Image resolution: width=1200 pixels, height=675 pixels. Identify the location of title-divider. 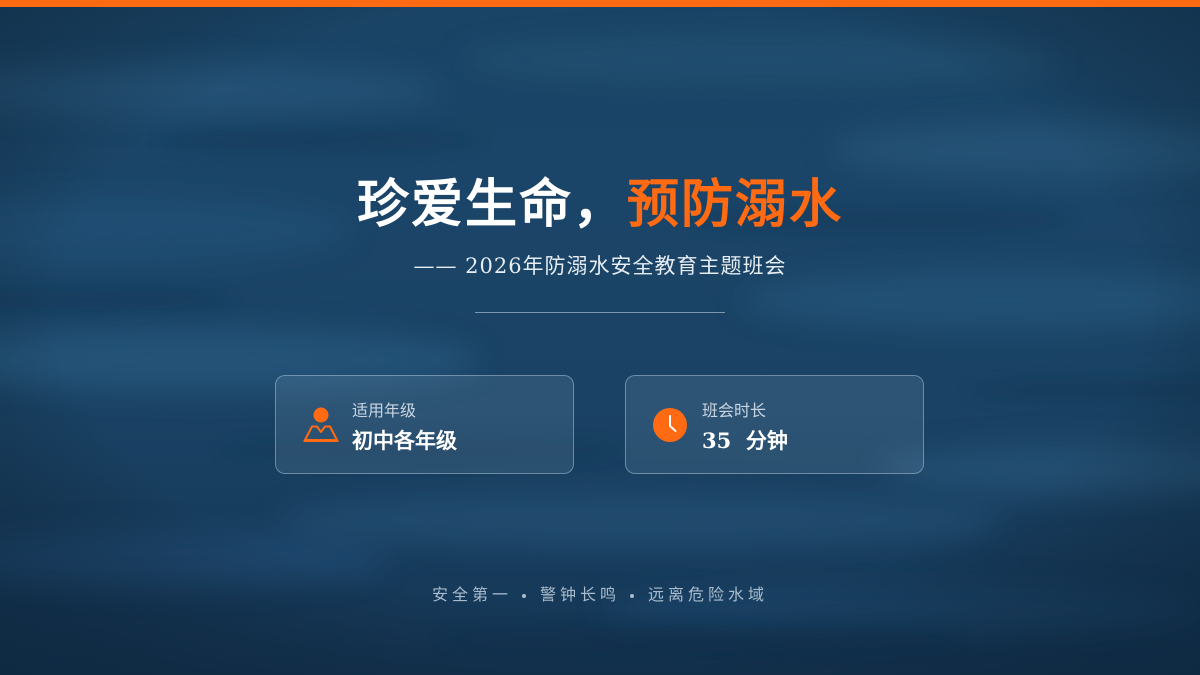
(600, 312).